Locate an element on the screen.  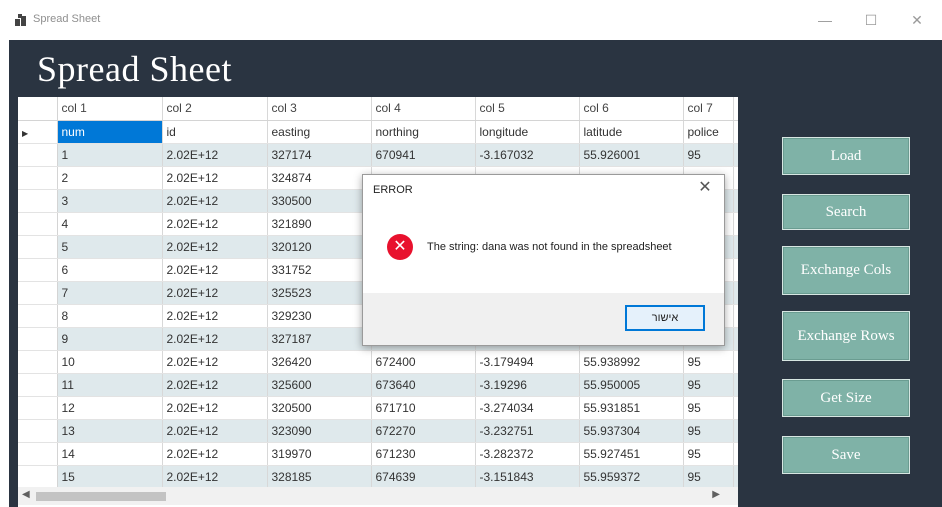
grid-cell: police is located at coordinates (708, 132).